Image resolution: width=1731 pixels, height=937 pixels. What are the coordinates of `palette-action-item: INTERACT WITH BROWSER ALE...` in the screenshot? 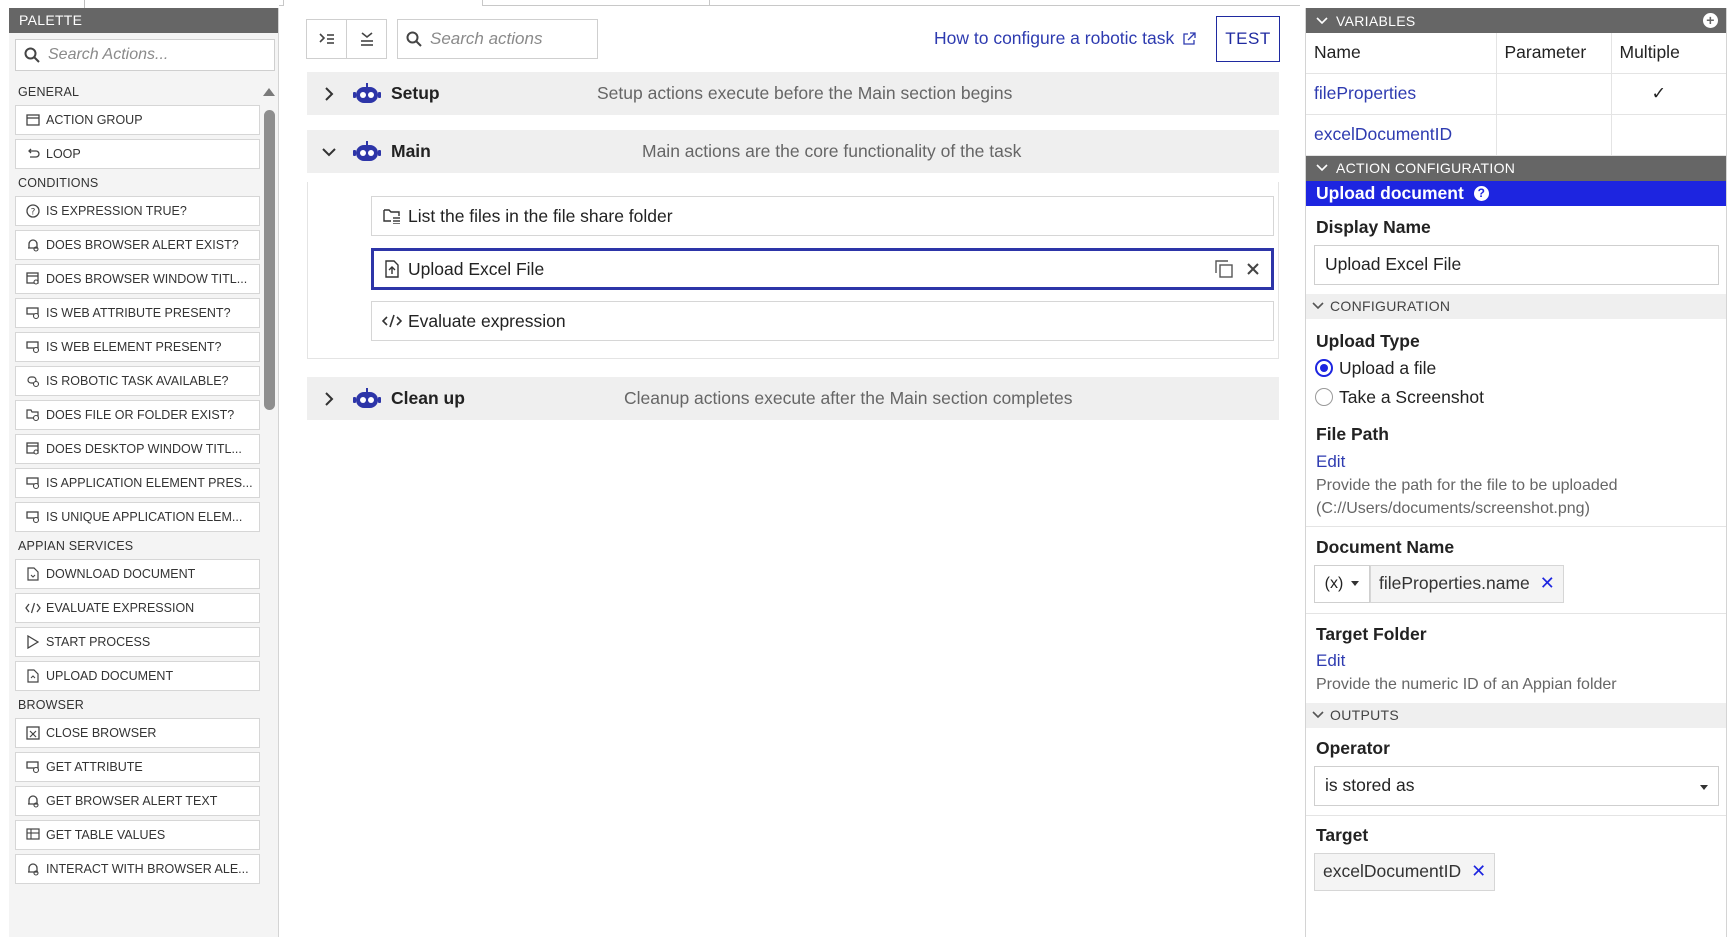 It's located at (137, 869).